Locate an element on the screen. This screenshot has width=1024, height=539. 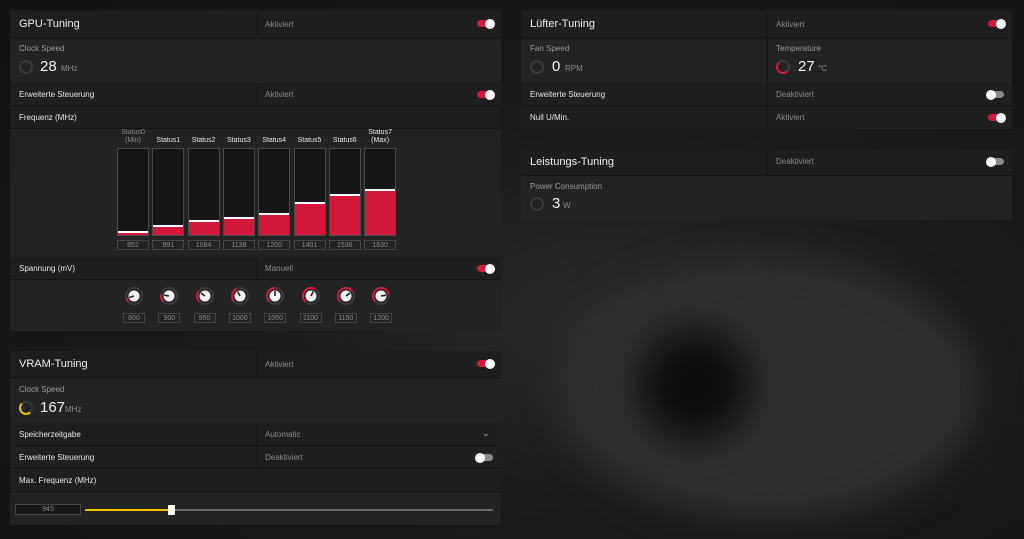
frequency-state-3: Status3 1138 is located at coordinates (238, 192).